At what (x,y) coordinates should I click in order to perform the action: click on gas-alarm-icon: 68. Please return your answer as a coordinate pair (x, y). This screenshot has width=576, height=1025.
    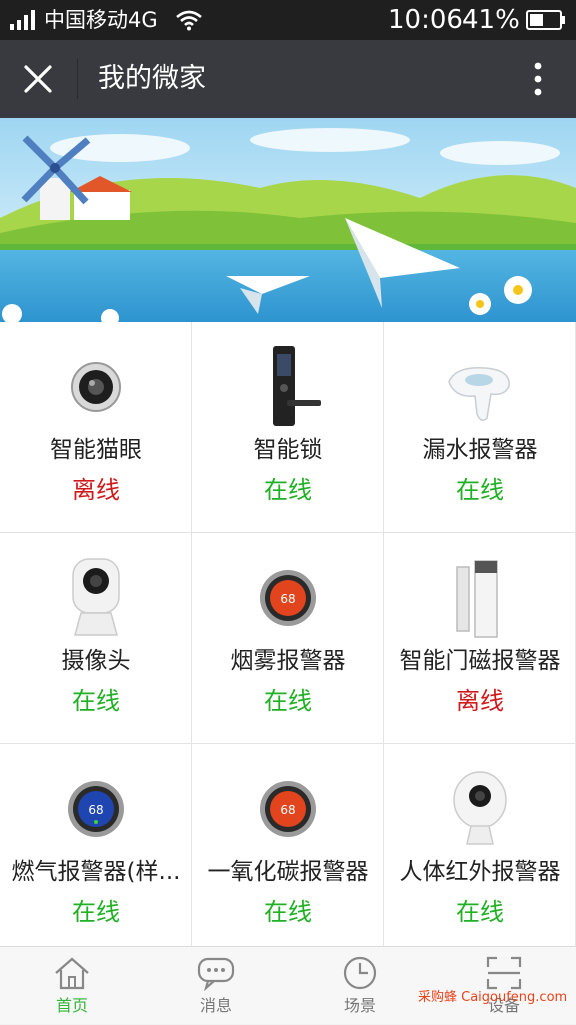
    Looking at the image, I should click on (96, 809).